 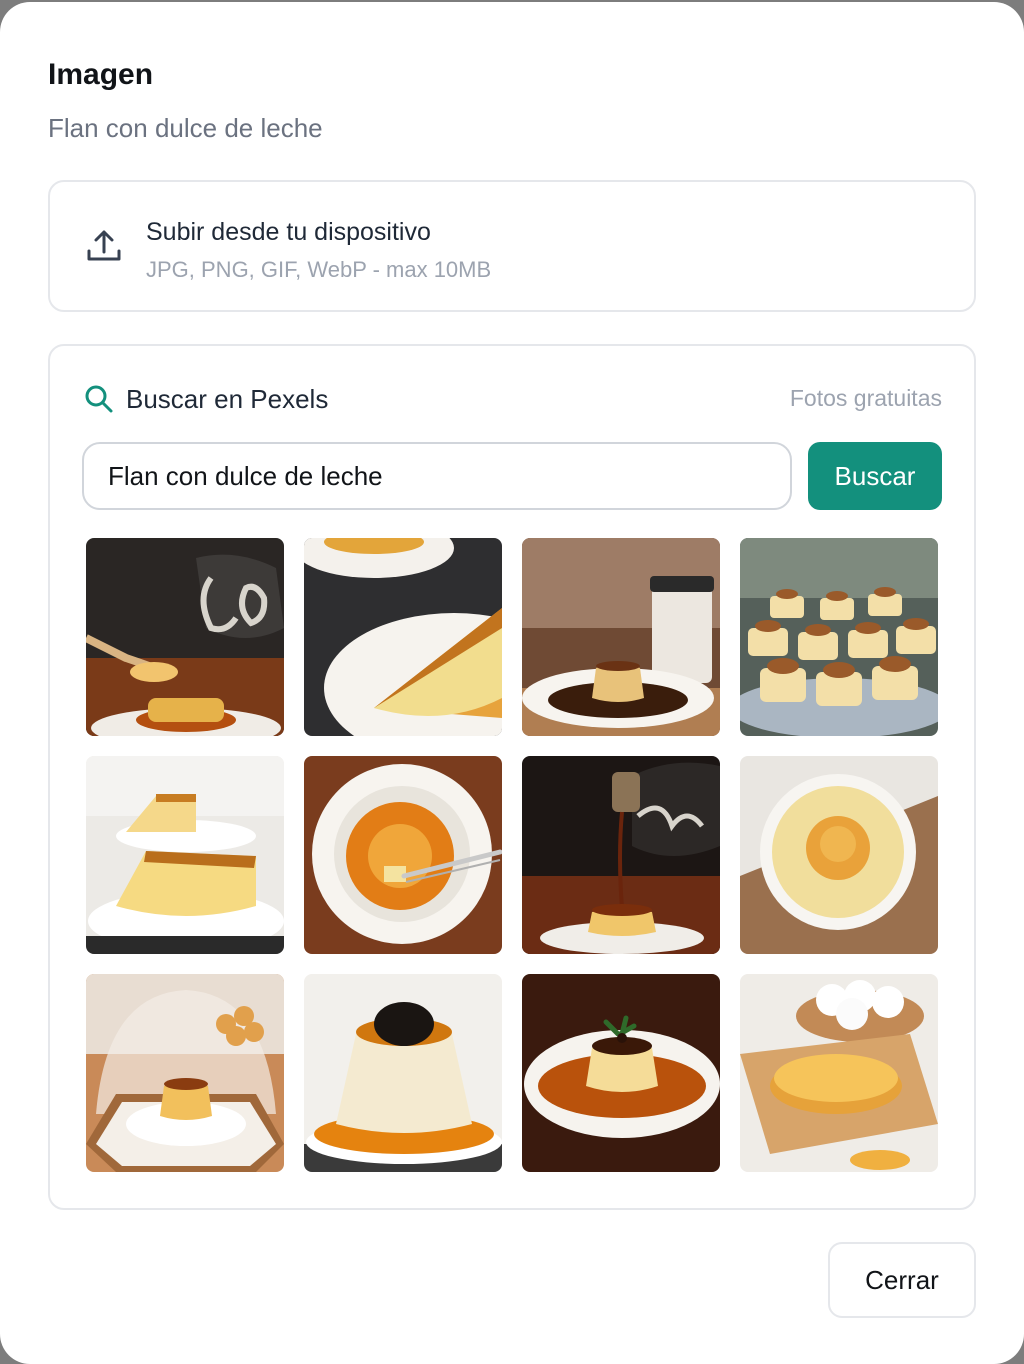 I want to click on image-flan-mint-garnish, so click(x=621, y=1073).